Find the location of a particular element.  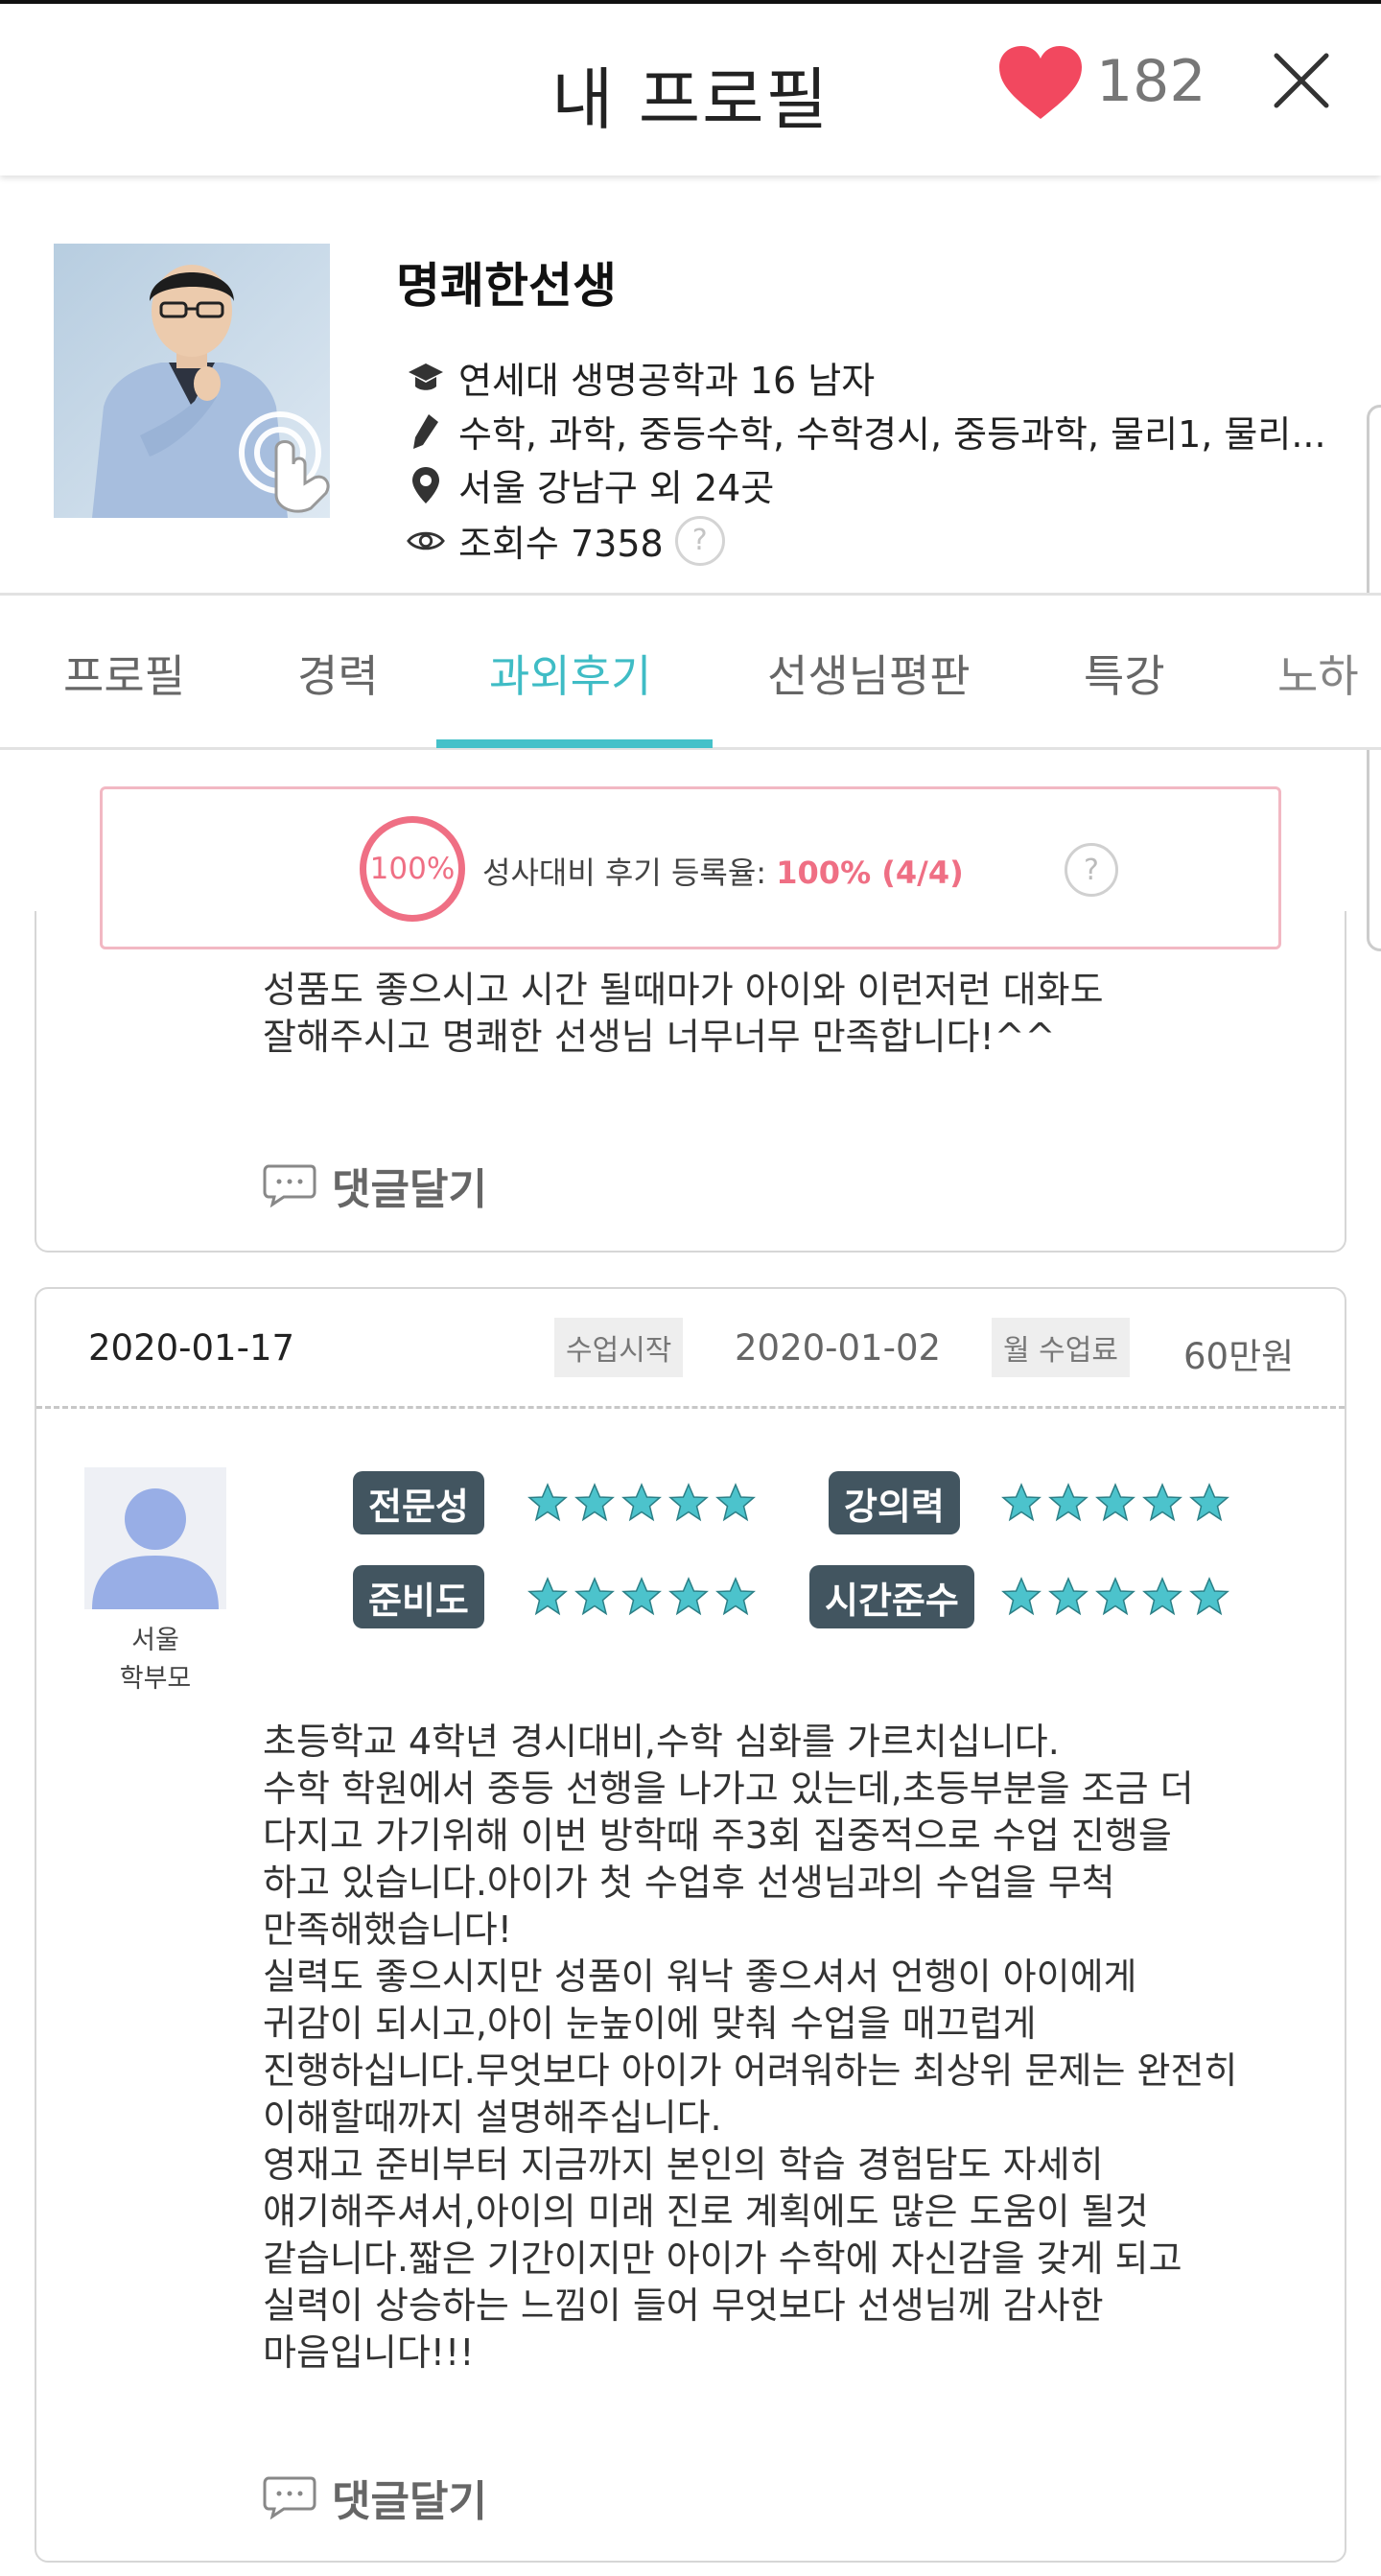

tab-knowhow: 노하 is located at coordinates (1318, 673).